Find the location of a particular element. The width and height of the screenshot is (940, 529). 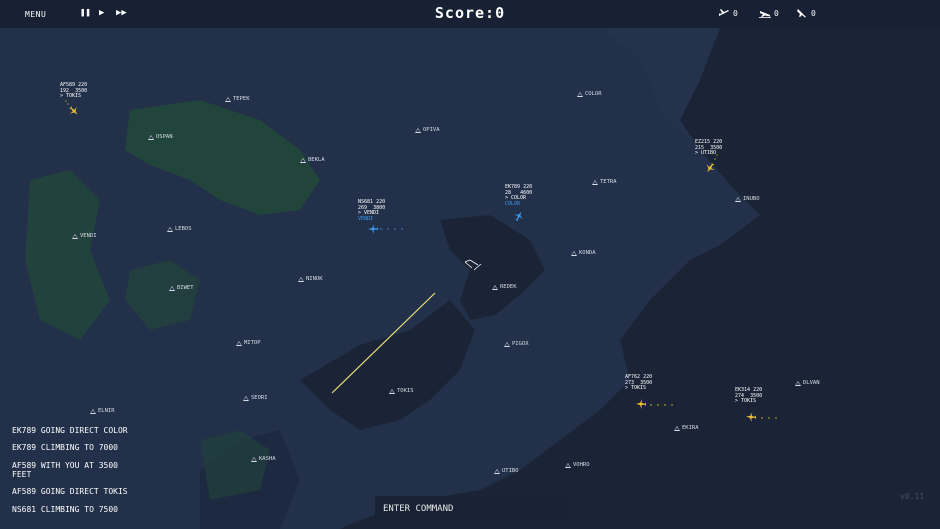

waypoint: VOHRO is located at coordinates (577, 465).